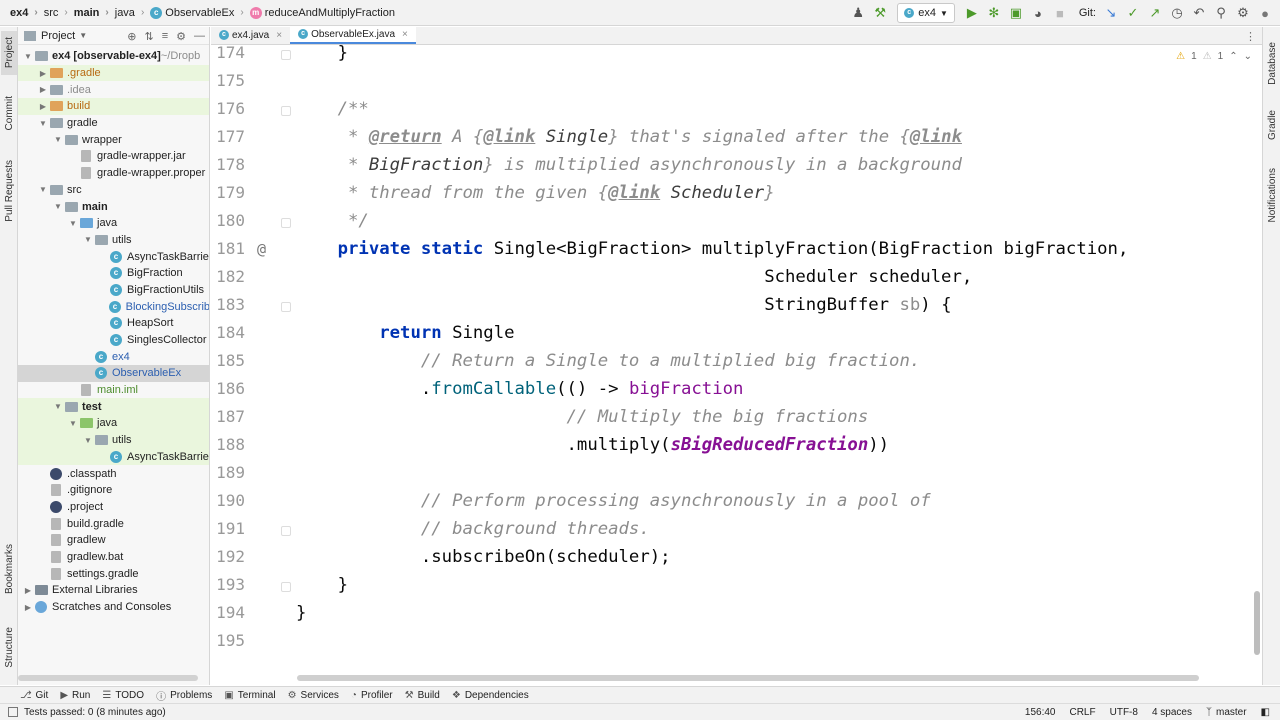  Describe the element at coordinates (1172, 712) in the screenshot. I see `indent-setting: 4 spaces` at that location.